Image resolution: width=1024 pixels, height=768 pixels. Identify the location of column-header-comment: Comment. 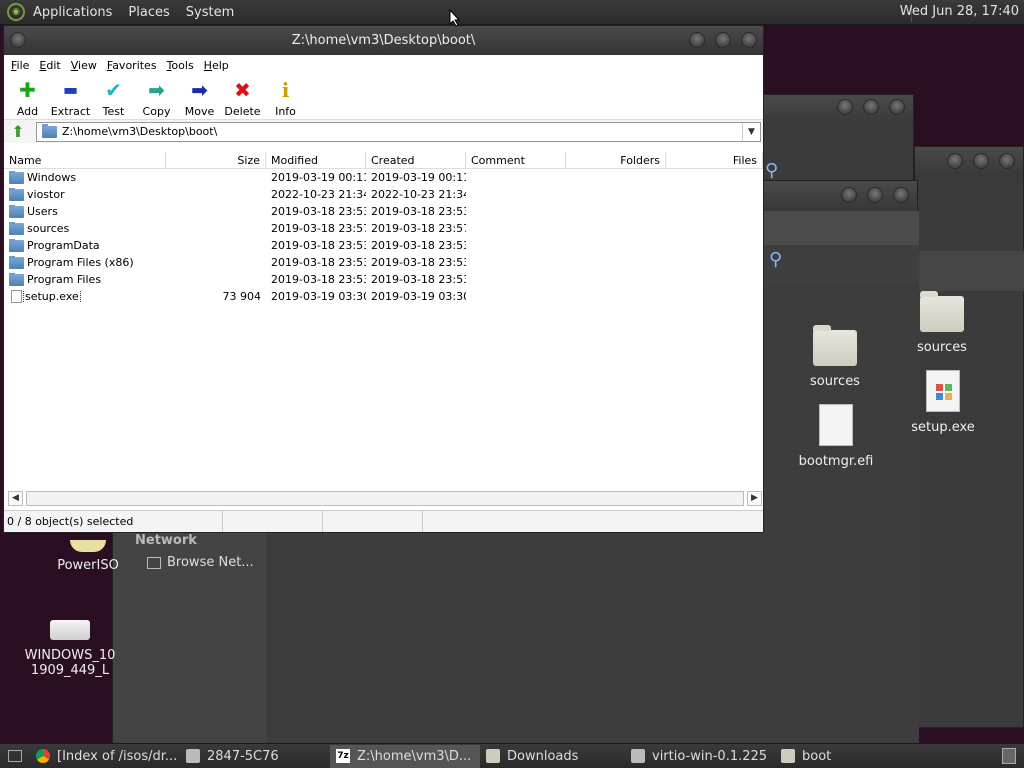
(516, 160).